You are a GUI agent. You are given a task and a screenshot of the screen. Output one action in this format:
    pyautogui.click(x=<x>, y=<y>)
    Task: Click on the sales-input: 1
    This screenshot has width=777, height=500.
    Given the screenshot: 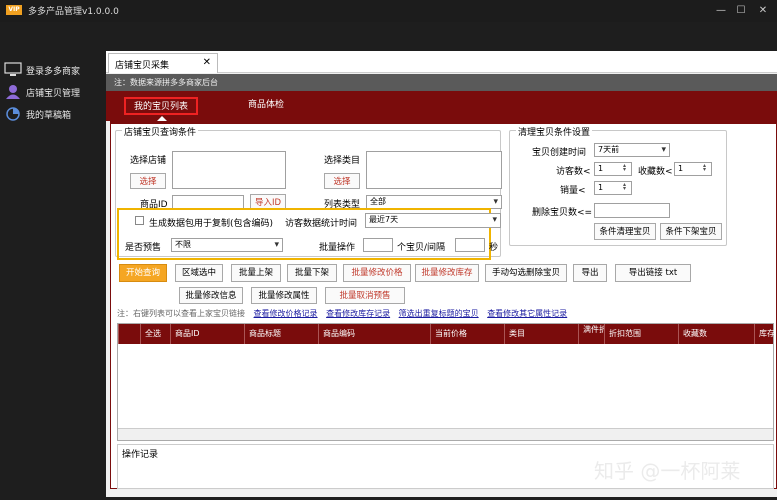 What is the action you would take?
    pyautogui.click(x=613, y=188)
    